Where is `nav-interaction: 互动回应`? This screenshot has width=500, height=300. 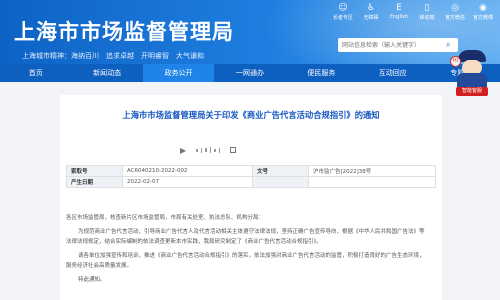
nav-interaction: 互动回应 is located at coordinates (392, 73).